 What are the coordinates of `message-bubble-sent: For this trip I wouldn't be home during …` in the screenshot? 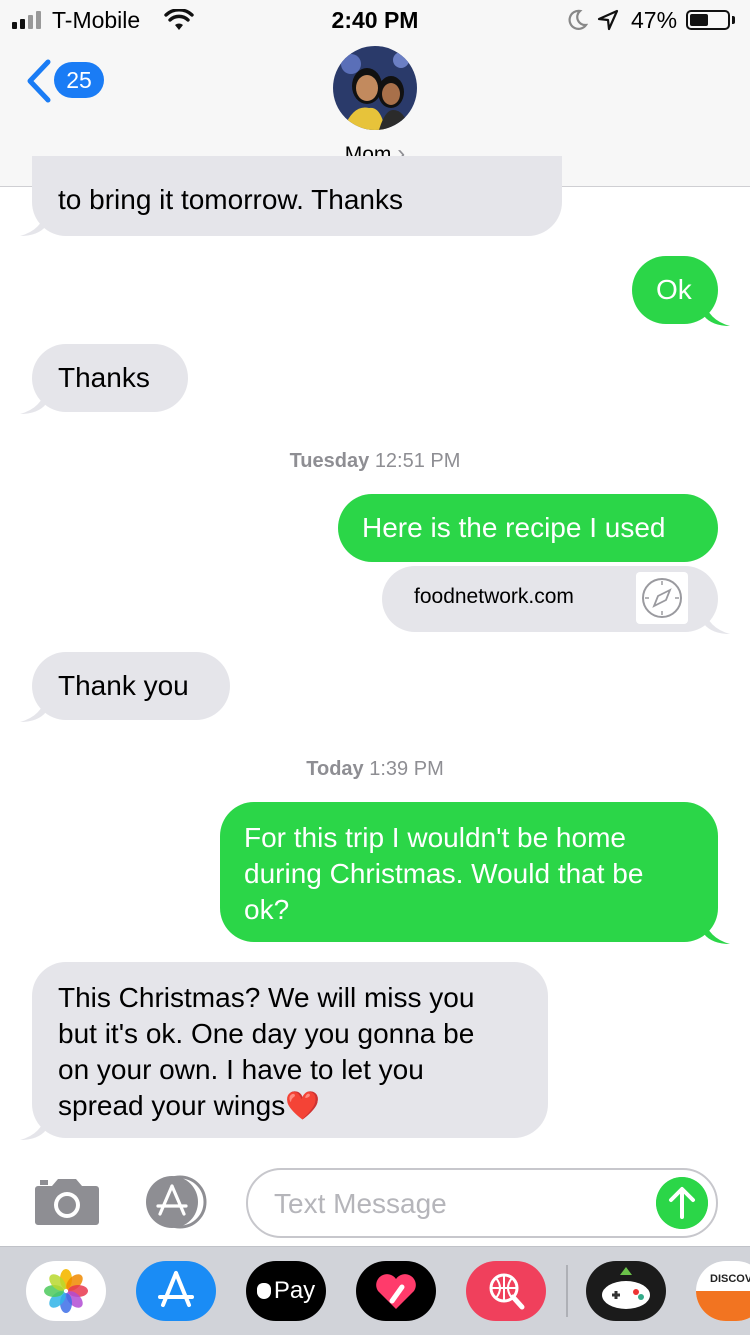 It's located at (469, 872).